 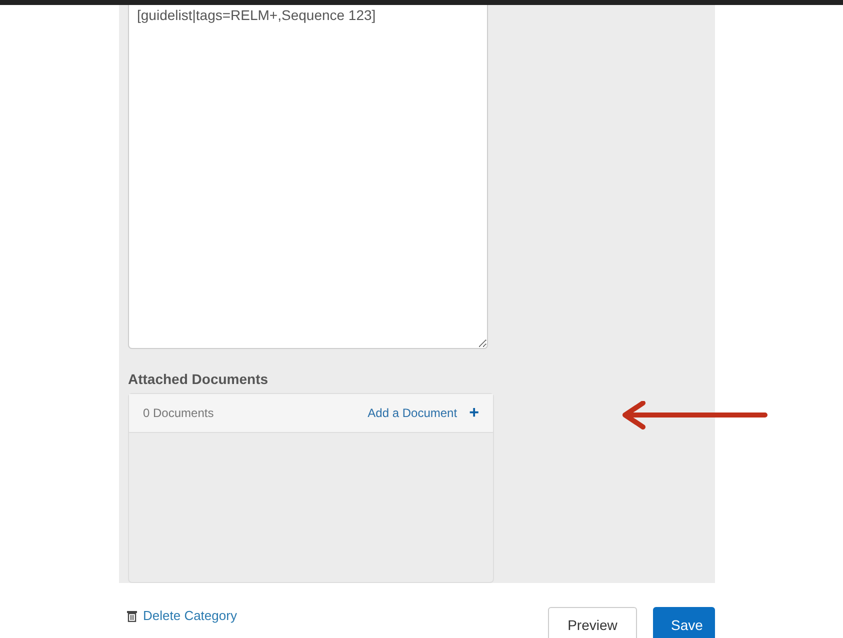 I want to click on section-heading: Attached Documents, so click(x=199, y=379).